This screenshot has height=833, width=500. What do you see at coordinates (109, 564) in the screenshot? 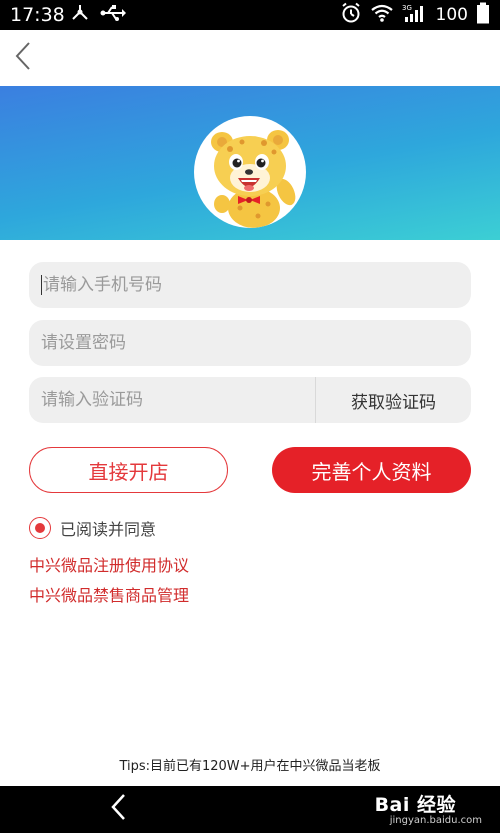
I see `registration-agreement-link: 中兴微品注册使用协议` at bounding box center [109, 564].